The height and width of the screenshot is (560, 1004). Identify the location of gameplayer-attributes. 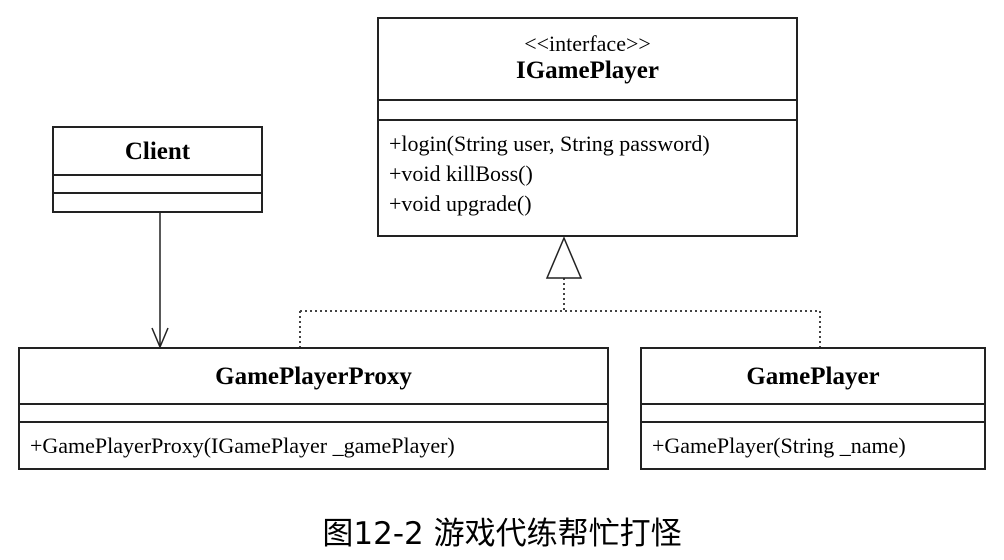
(813, 414).